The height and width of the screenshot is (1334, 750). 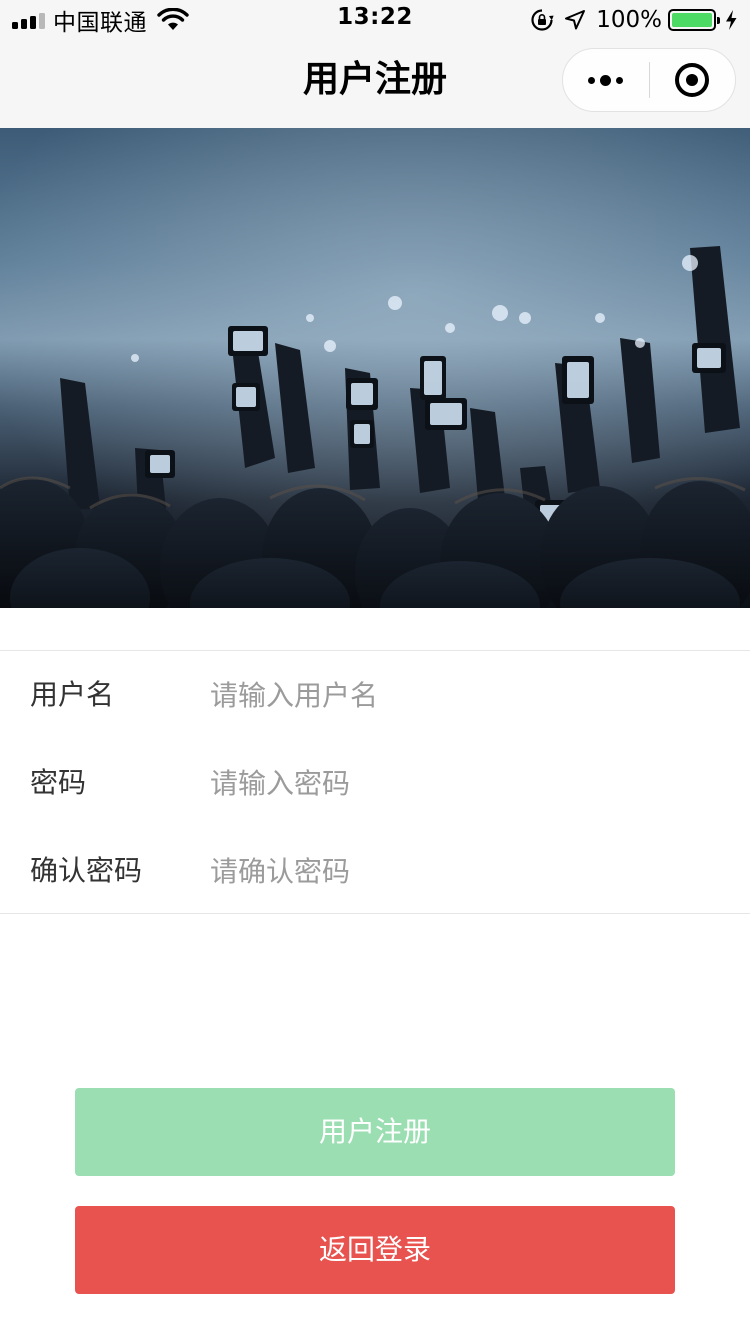 I want to click on target-circle-icon, so click(x=692, y=80).